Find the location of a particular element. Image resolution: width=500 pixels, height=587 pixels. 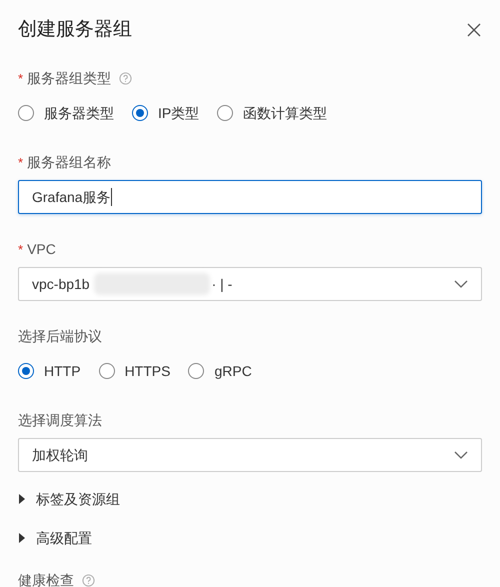

select-dropdown: 加权轮询 is located at coordinates (250, 455).